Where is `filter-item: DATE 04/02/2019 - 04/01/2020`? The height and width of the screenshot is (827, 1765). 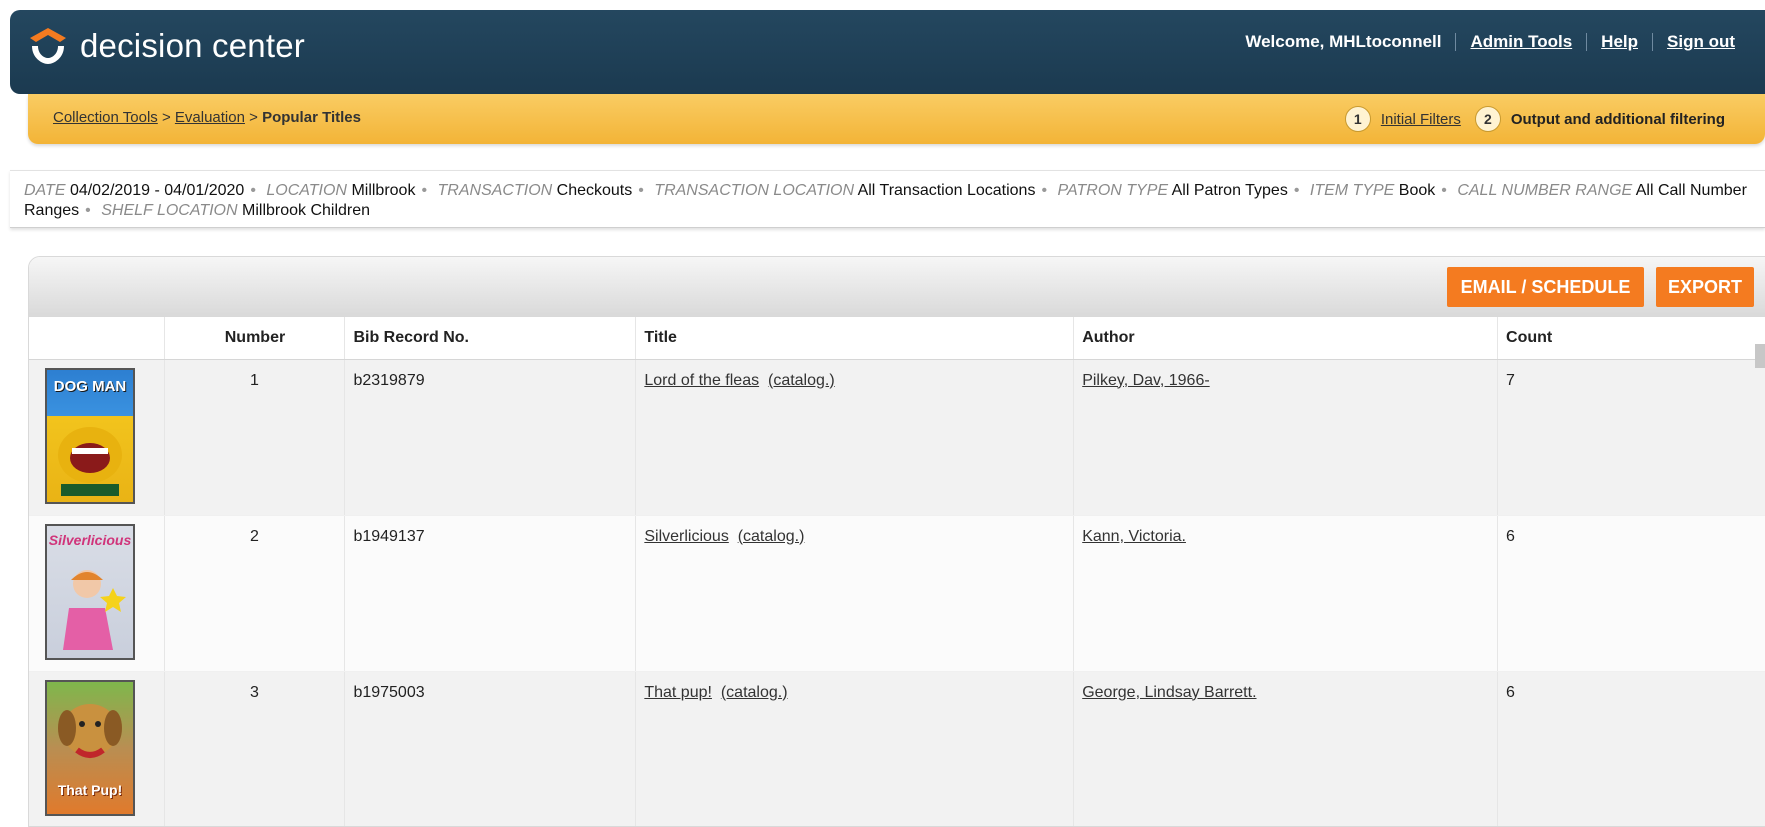 filter-item: DATE 04/02/2019 - 04/01/2020 is located at coordinates (134, 190).